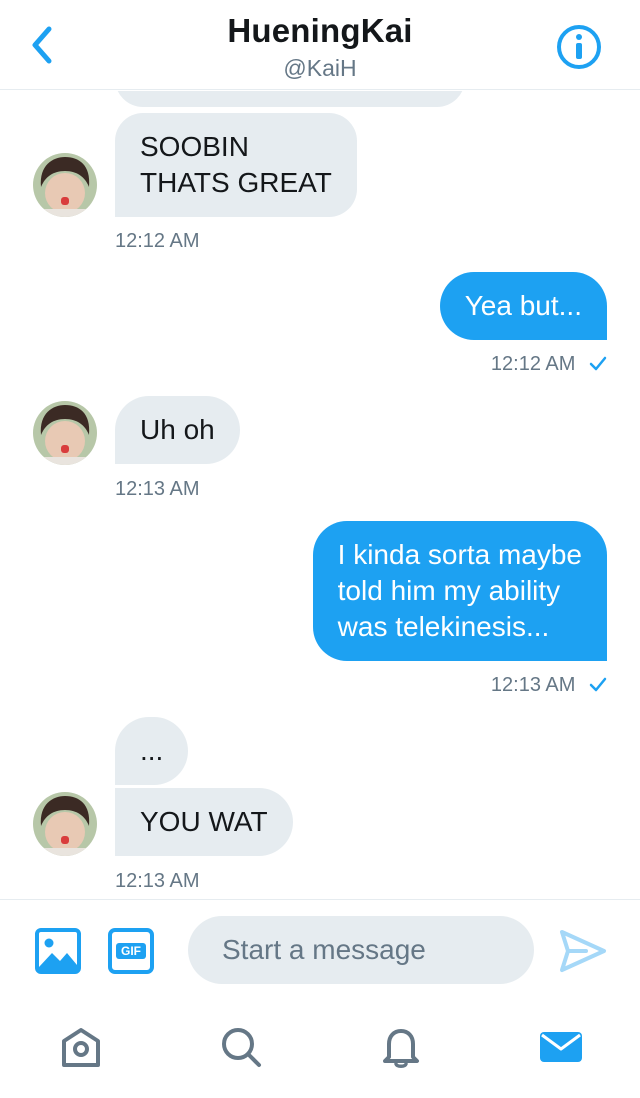  I want to click on tab-search, so click(241, 1047).